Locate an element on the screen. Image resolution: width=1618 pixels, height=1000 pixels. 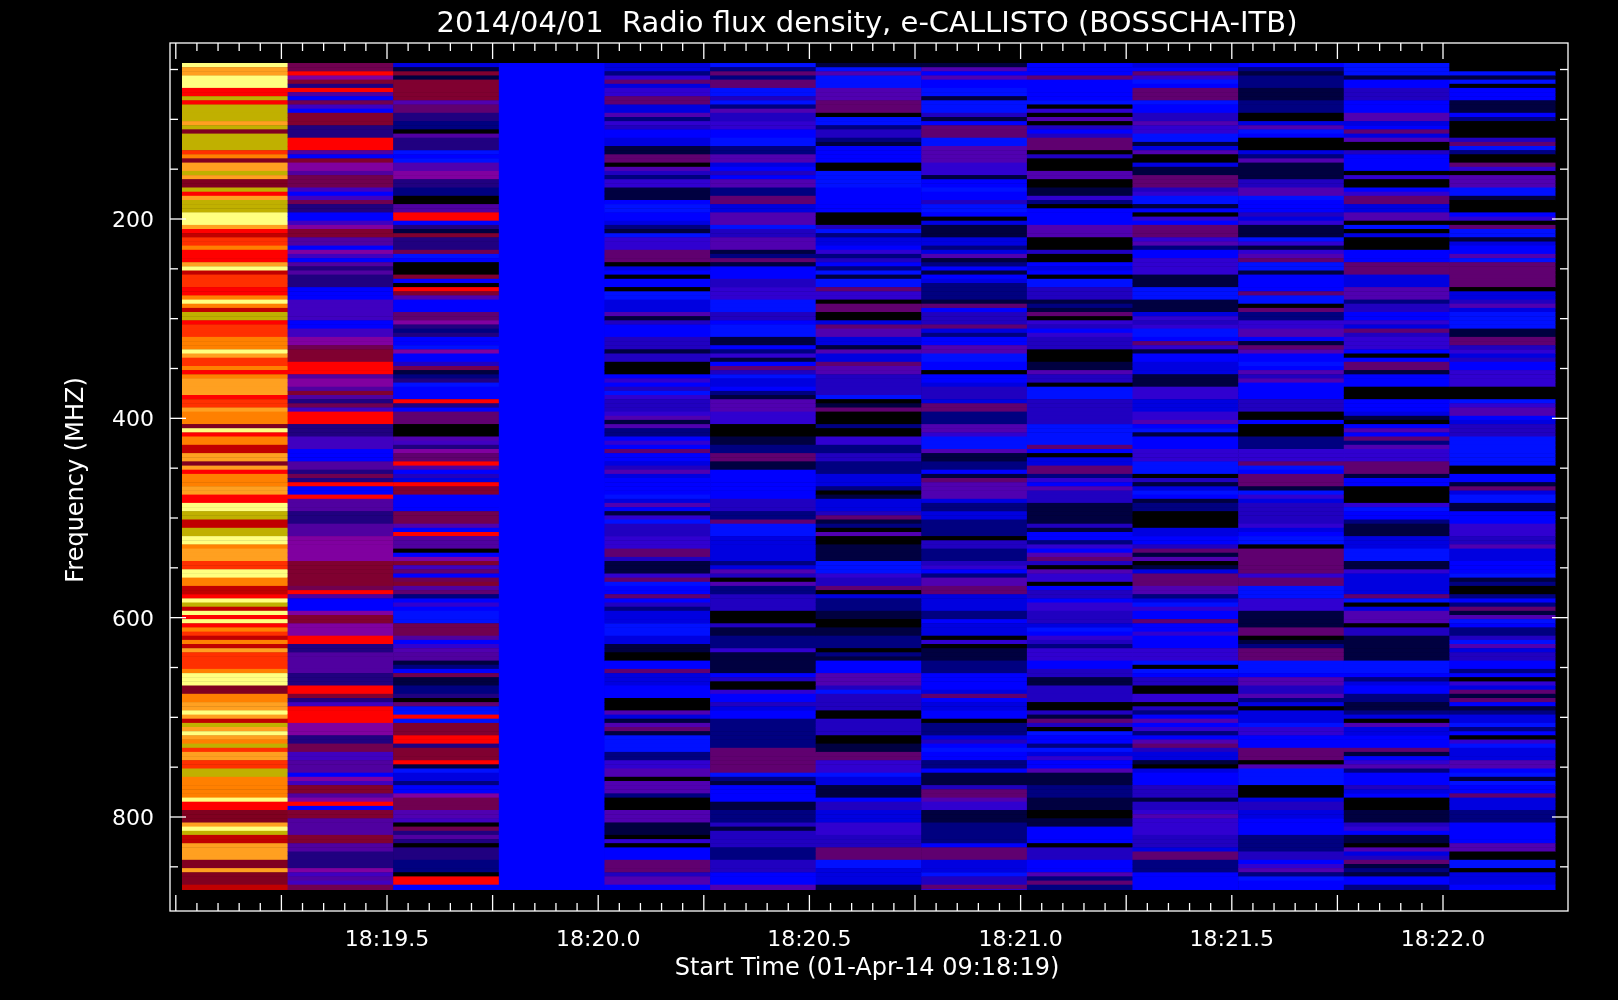
axis-tick-label: 18:19.5 is located at coordinates (387, 938).